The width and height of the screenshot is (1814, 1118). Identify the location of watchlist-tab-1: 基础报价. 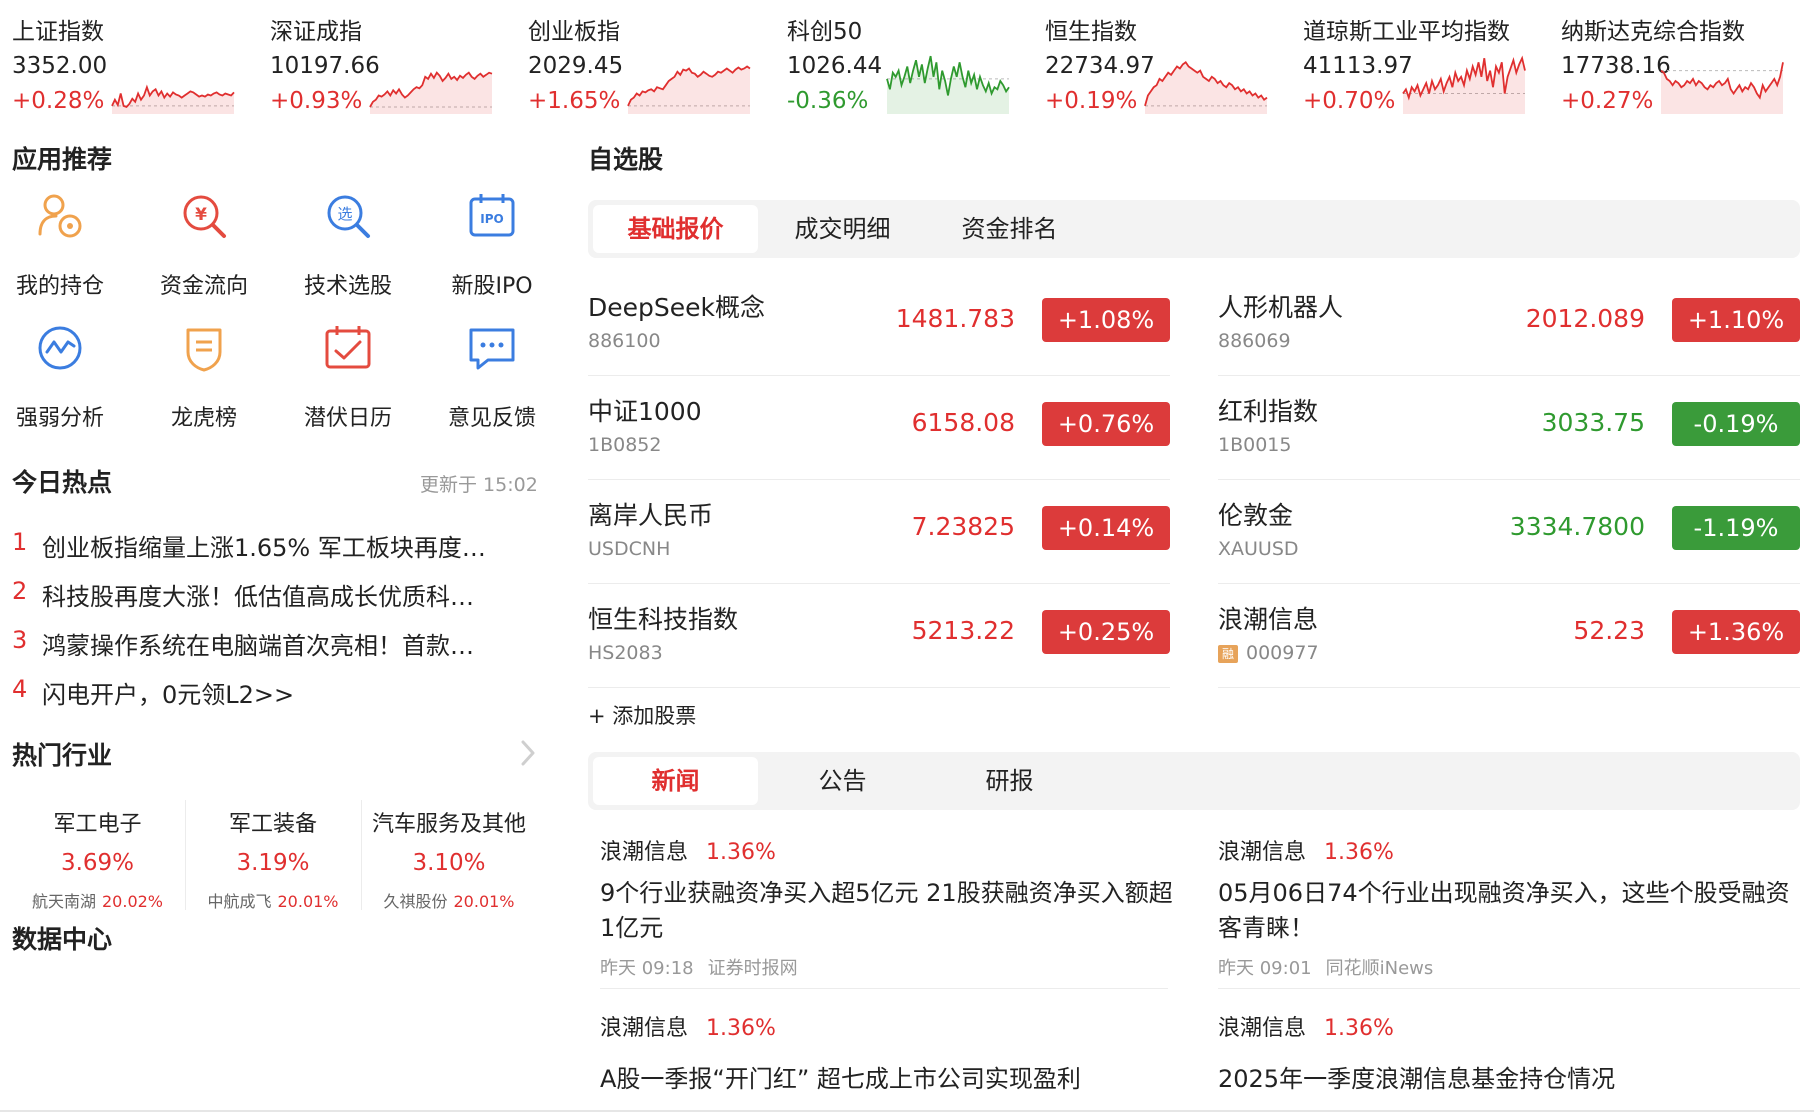
(675, 229).